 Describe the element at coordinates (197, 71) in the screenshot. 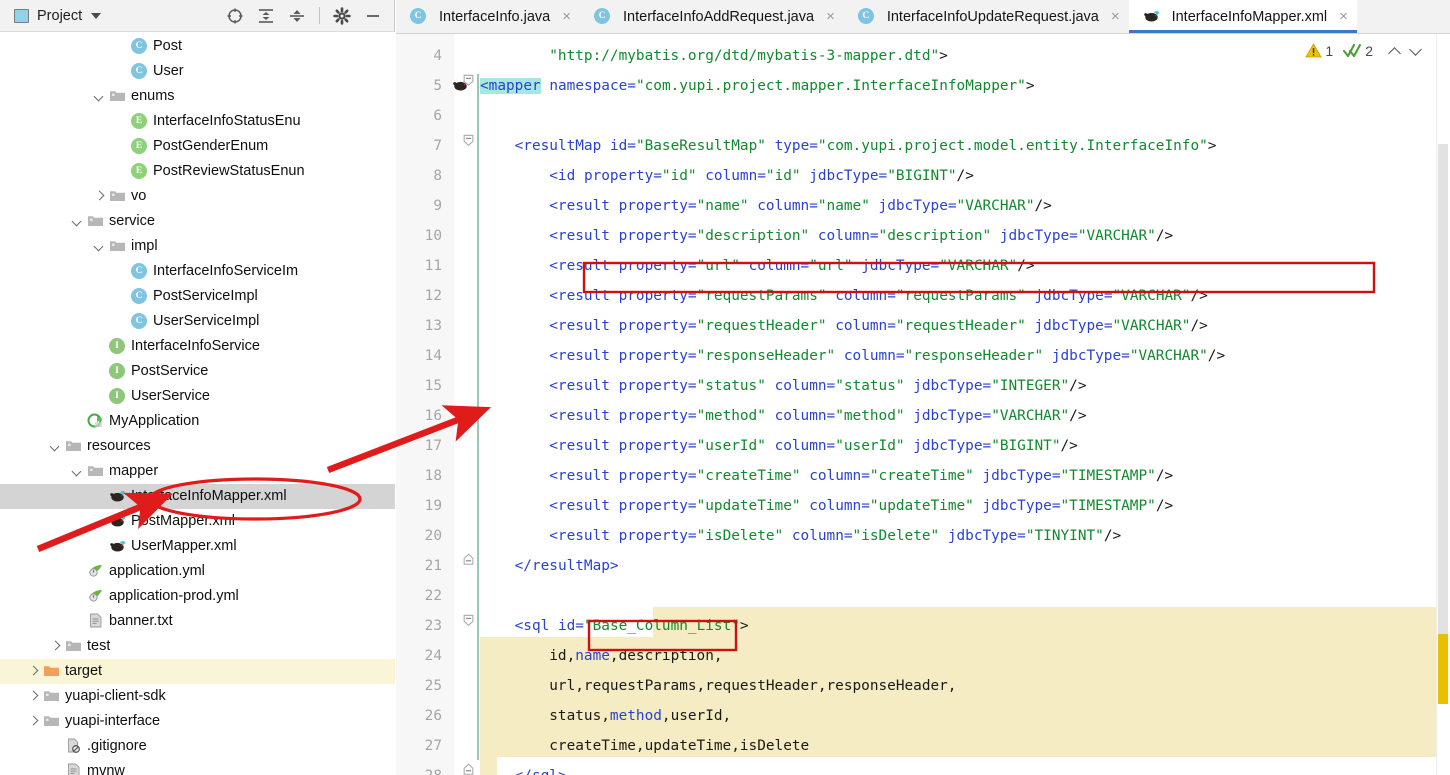

I see `tree-item-user: C User` at that location.